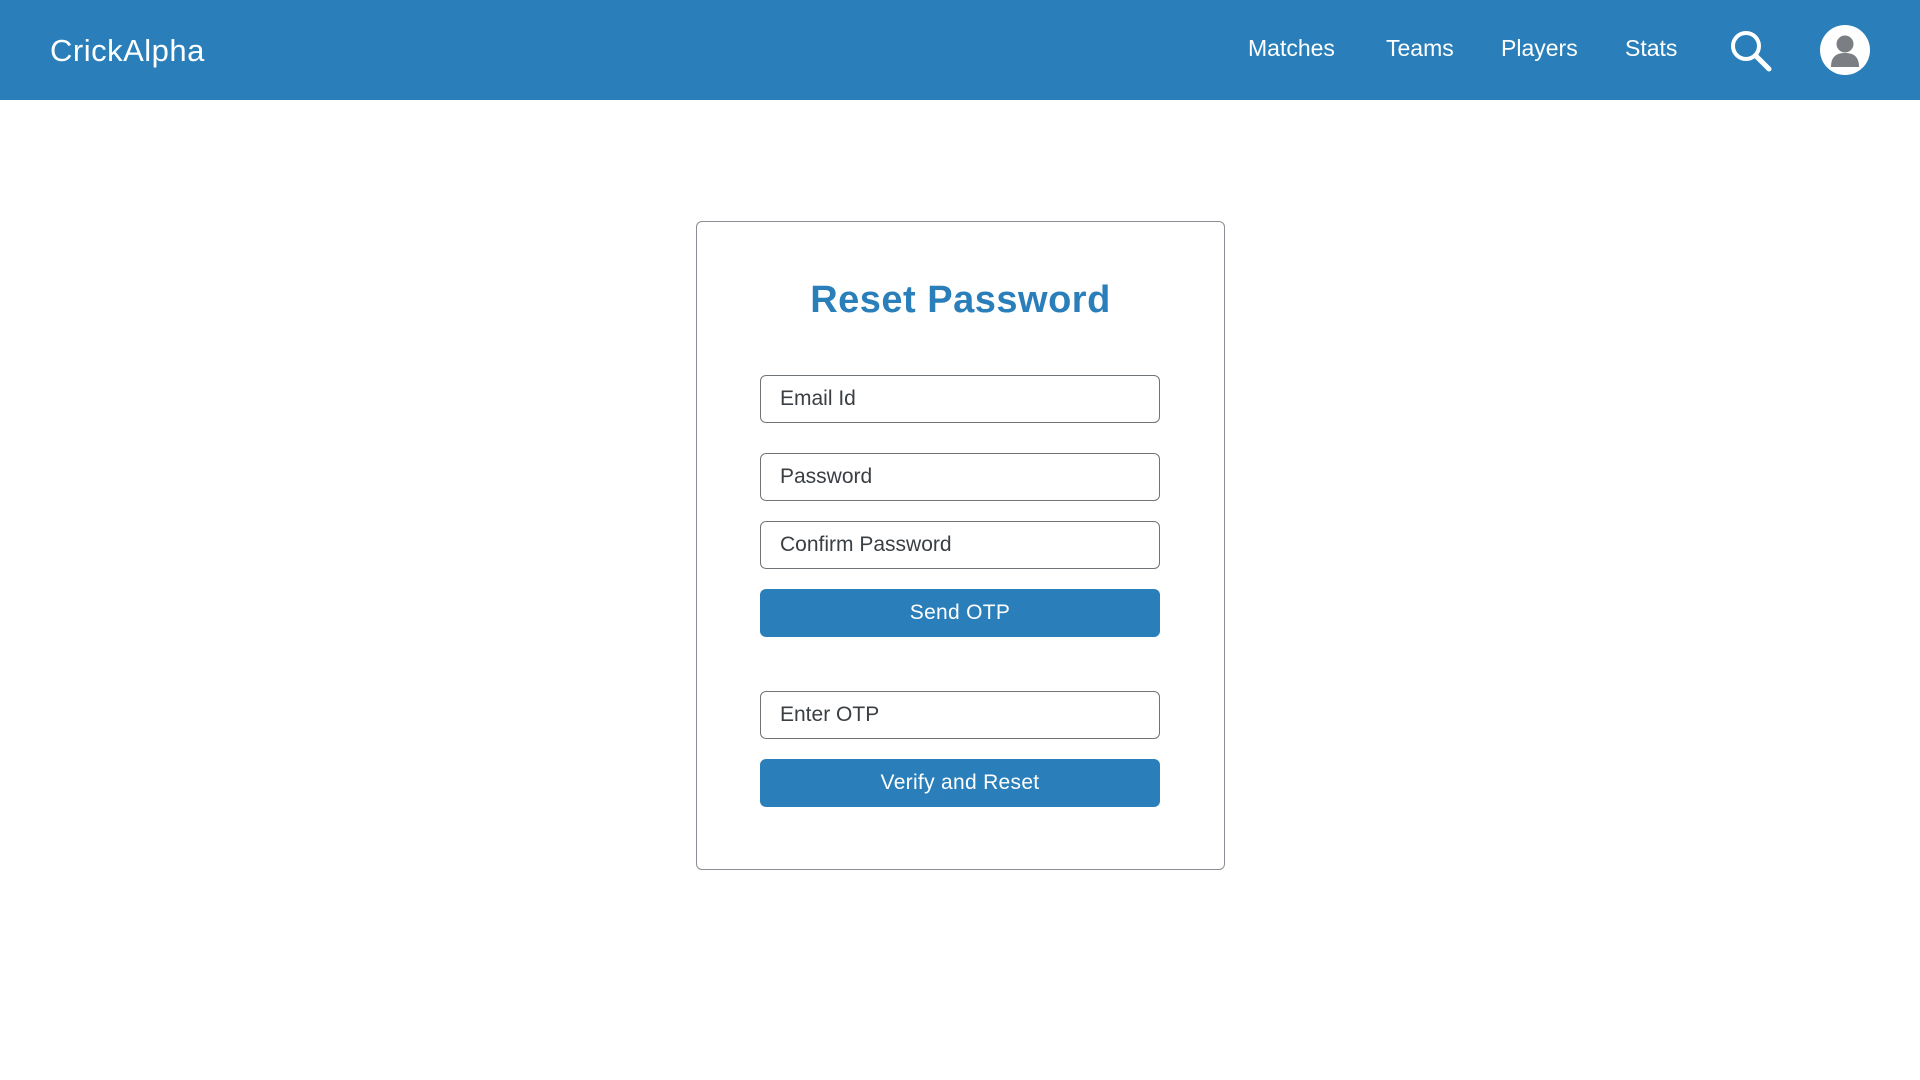 The height and width of the screenshot is (1080, 1920). I want to click on nav-link-matches: Matches, so click(1291, 48).